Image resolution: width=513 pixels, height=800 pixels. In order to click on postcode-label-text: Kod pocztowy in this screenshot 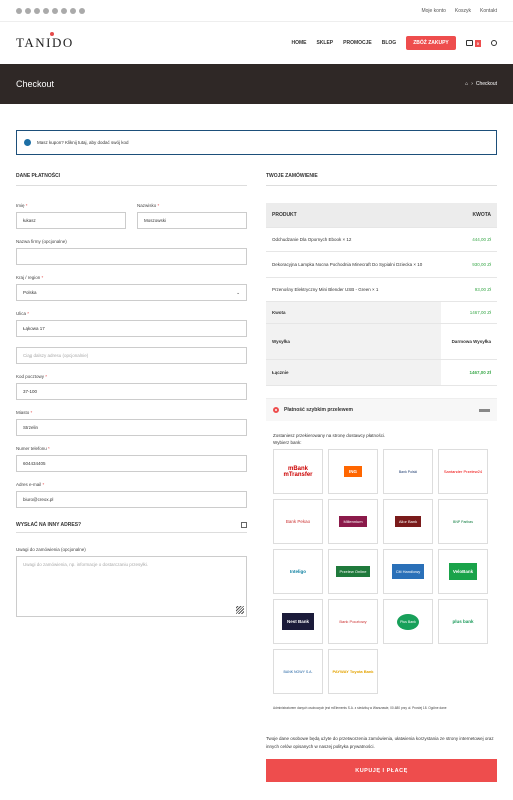, I will do `click(30, 376)`.